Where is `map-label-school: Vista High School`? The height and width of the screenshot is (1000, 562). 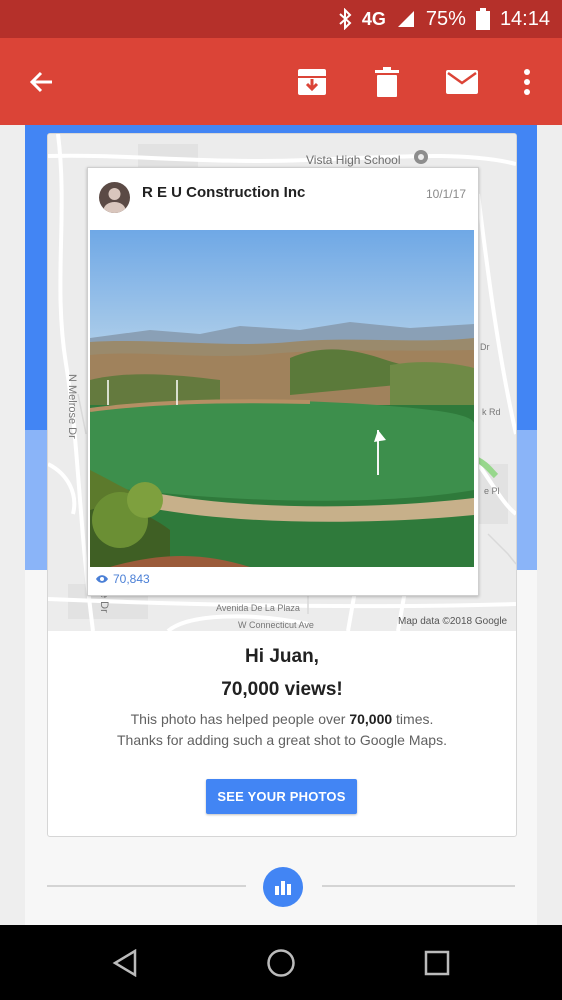
map-label-school: Vista High School is located at coordinates (353, 160).